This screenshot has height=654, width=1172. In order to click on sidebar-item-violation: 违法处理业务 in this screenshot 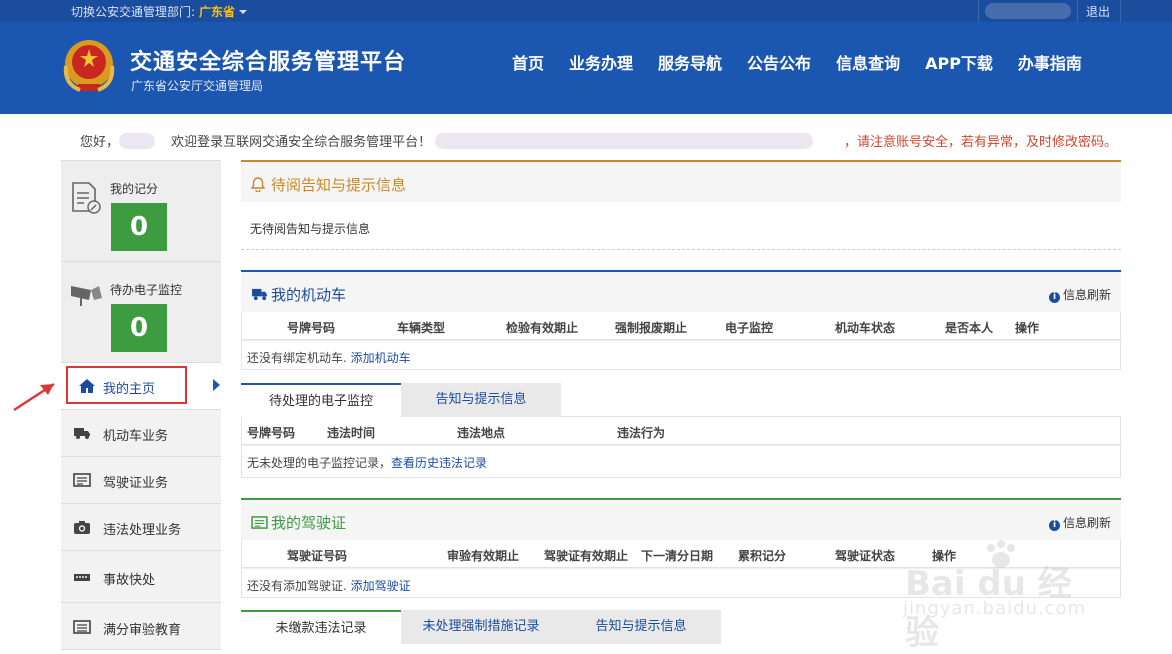, I will do `click(141, 527)`.